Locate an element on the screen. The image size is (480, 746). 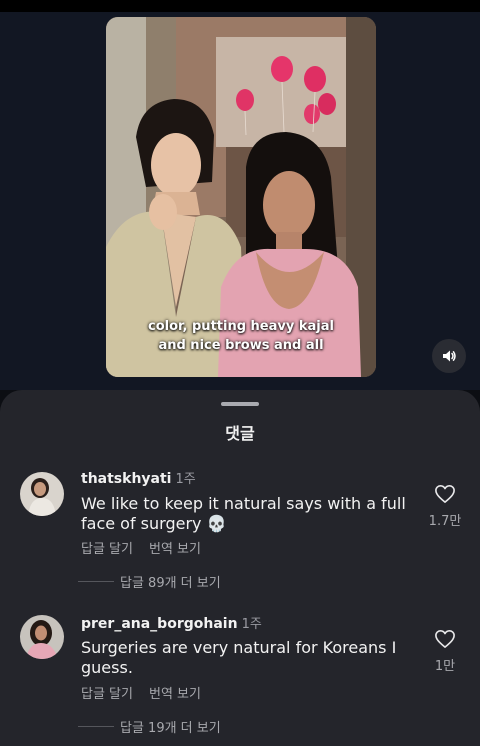
like-count: 1.7만 is located at coordinates (445, 521).